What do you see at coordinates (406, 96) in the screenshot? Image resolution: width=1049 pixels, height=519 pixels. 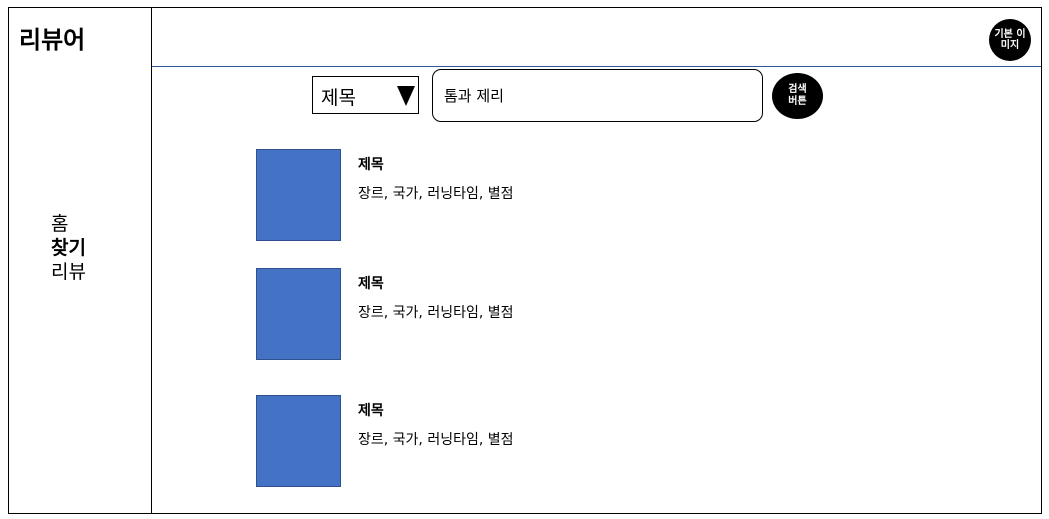 I see `caret-down-icon` at bounding box center [406, 96].